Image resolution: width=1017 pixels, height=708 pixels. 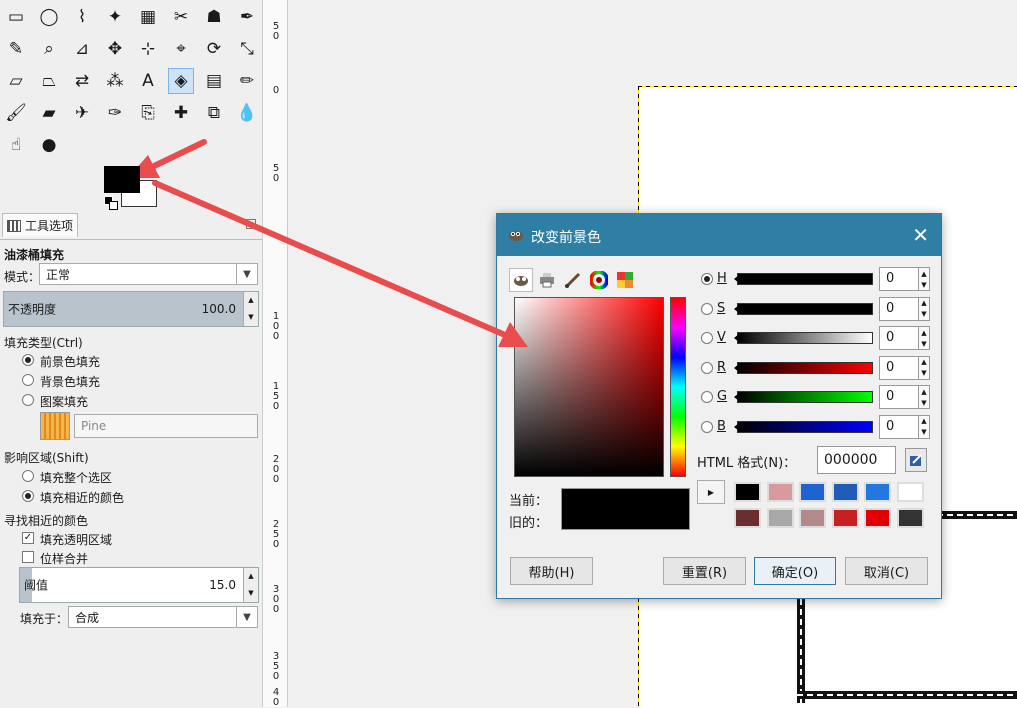 What do you see at coordinates (707, 397) in the screenshot?
I see `channel-radio-g` at bounding box center [707, 397].